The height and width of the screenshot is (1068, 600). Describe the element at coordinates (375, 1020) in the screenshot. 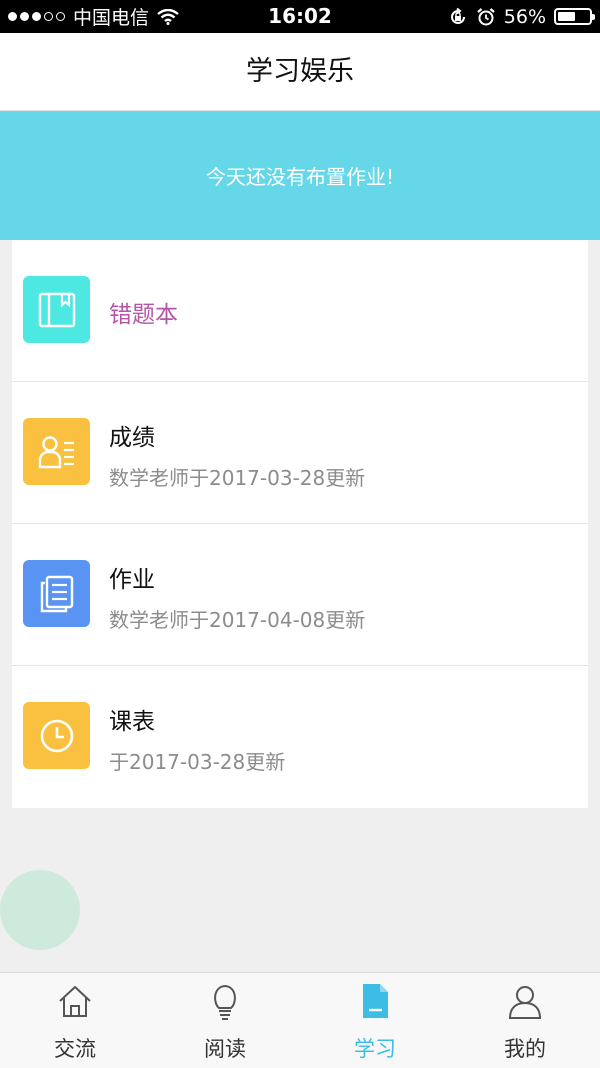

I see `tab-study: 学习` at that location.